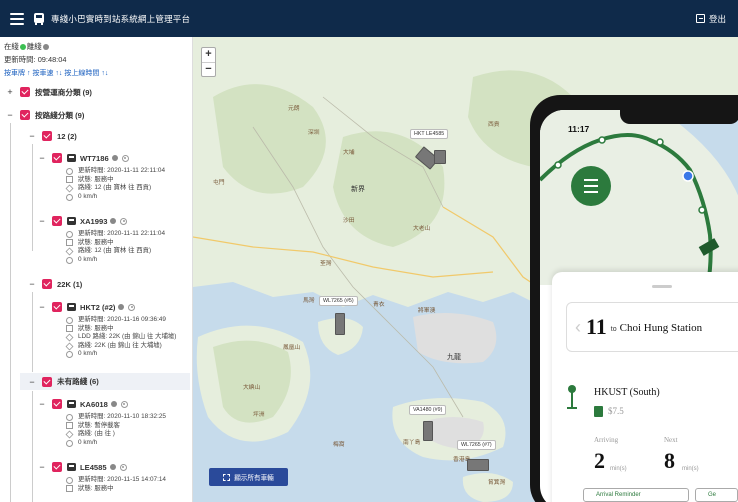  Describe the element at coordinates (349, 221) in the screenshot. I see `map-place-label: 沙田` at that location.